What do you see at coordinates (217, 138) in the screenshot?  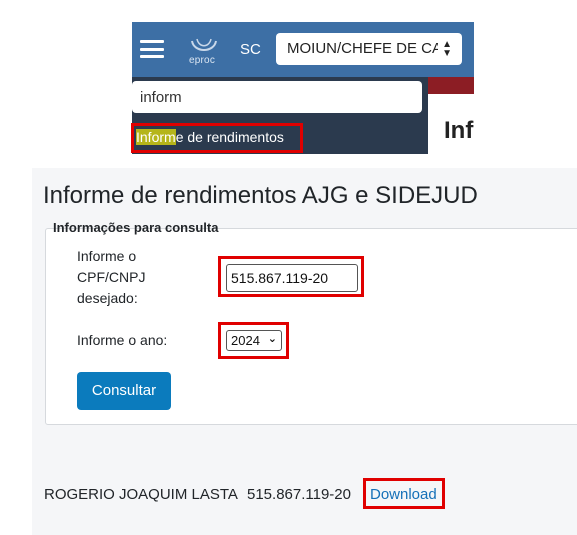 I see `highlight-box-menu-item` at bounding box center [217, 138].